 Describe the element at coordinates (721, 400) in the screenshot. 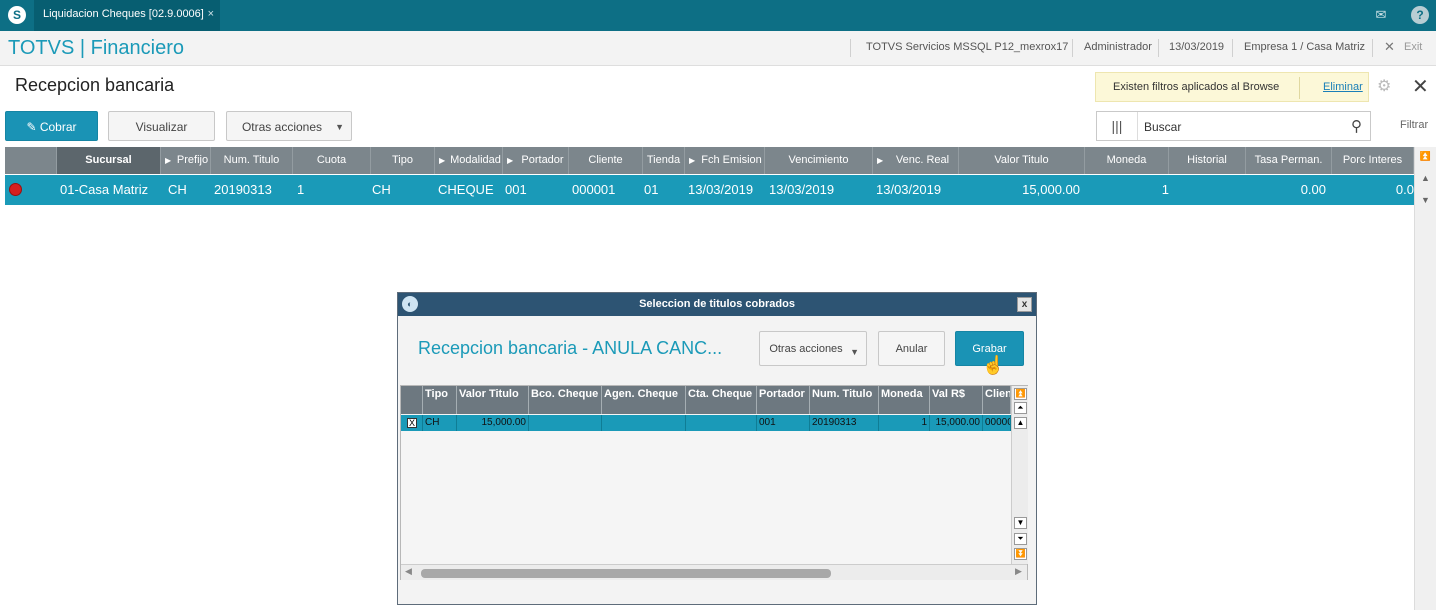

I see `column-header-cta-cheque: Cta. Cheque` at that location.